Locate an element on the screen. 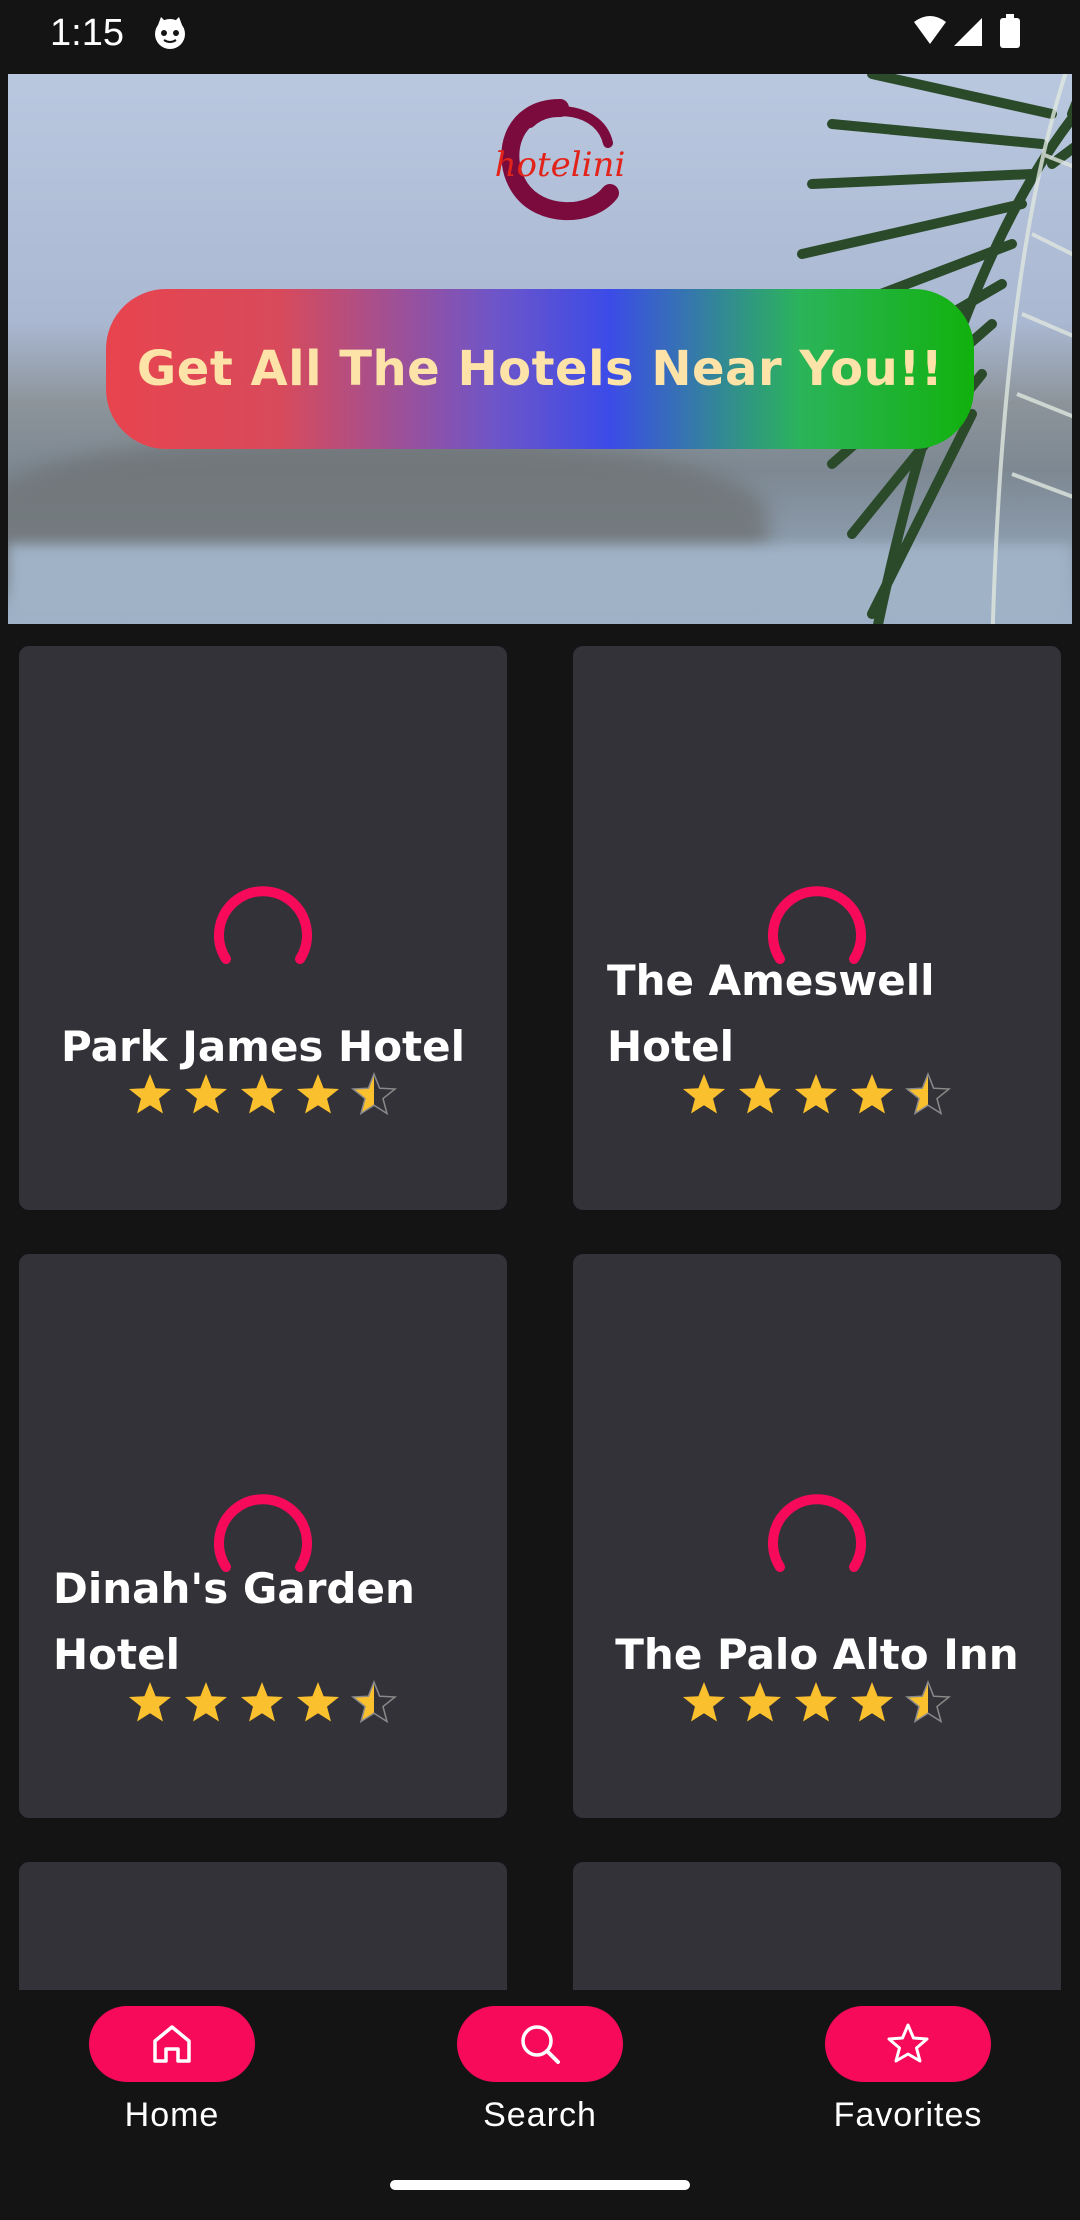 This screenshot has width=1080, height=2220. hotel-card: Park James Hotel is located at coordinates (263, 928).